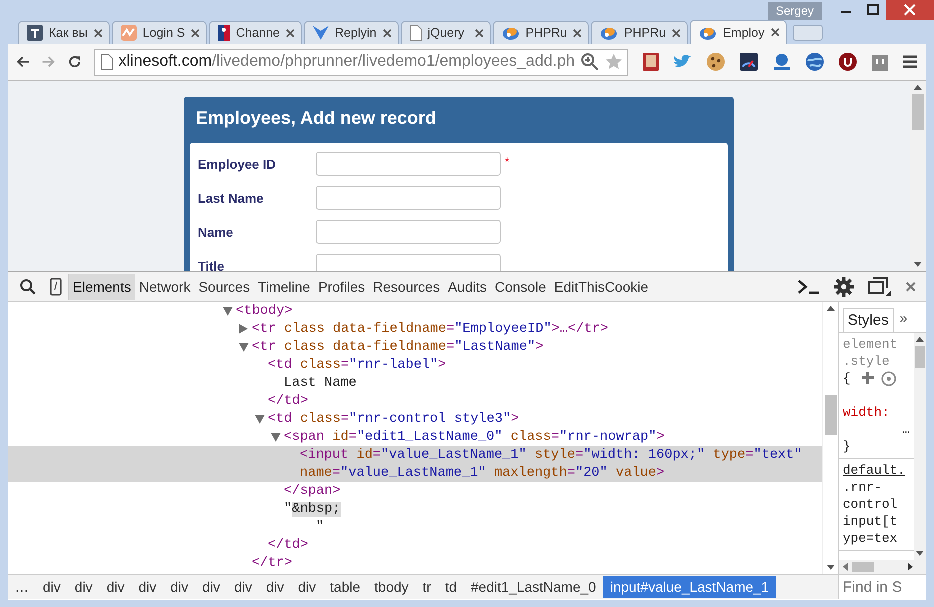  I want to click on breadcrumb-item: input#value_LastName_1, so click(689, 587).